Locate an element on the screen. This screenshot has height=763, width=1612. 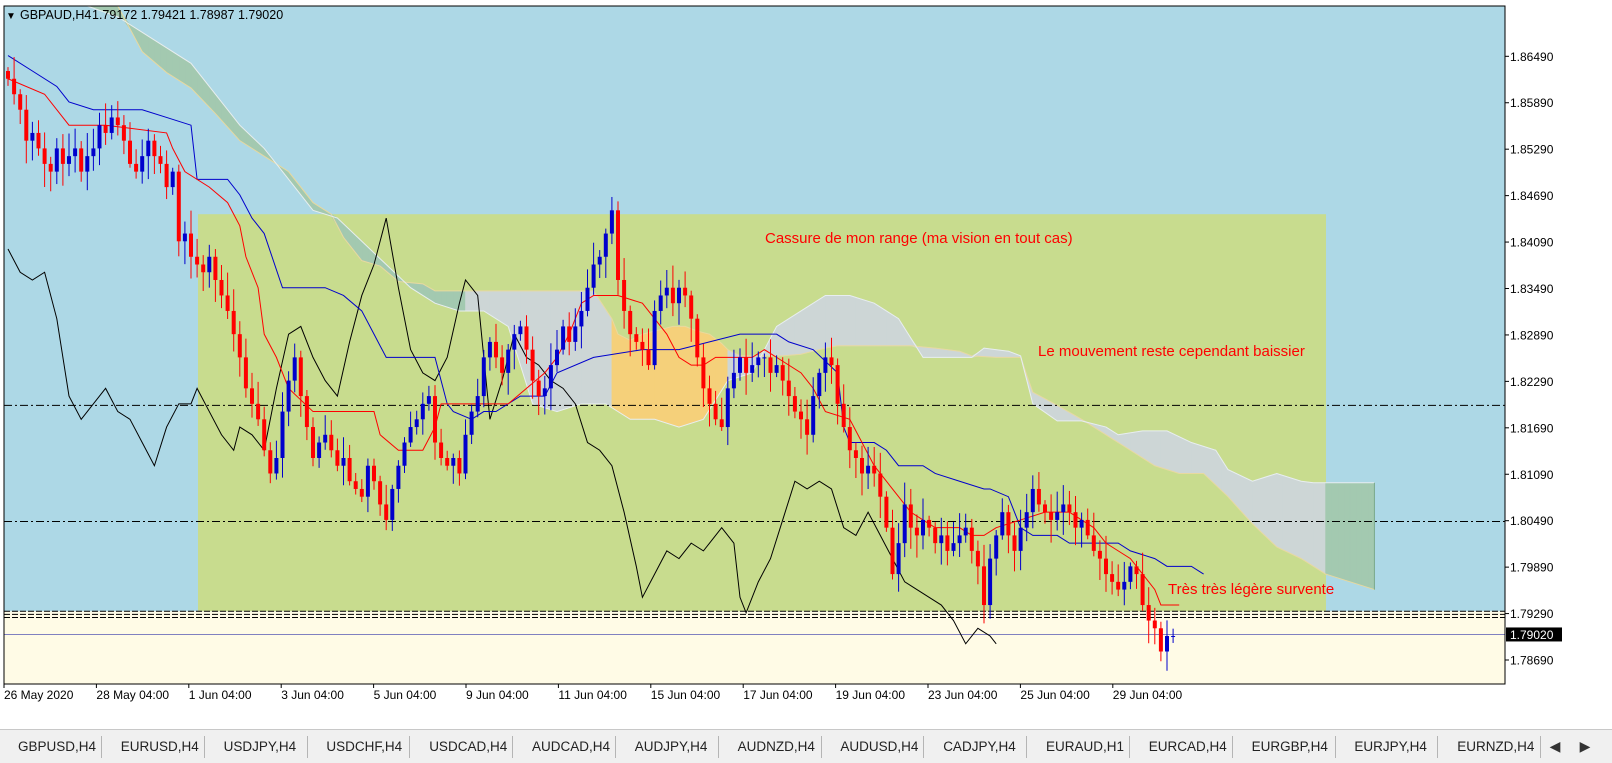
symbol-tab: EURUSD,H4 is located at coordinates (154, 747).